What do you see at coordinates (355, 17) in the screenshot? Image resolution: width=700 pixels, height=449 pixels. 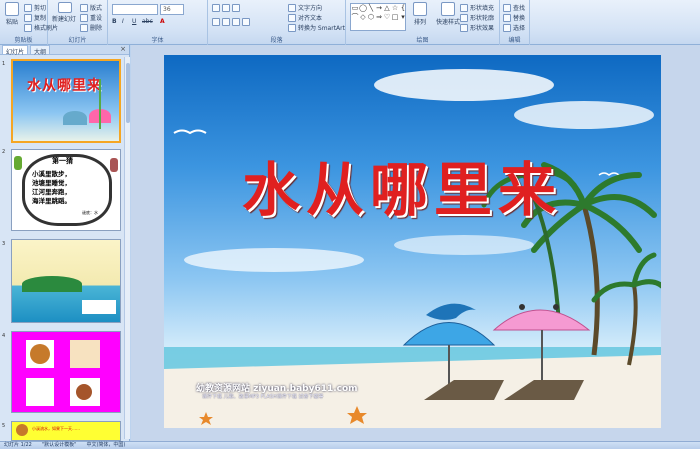 I see `curve-shape-icon: ⌒` at bounding box center [355, 17].